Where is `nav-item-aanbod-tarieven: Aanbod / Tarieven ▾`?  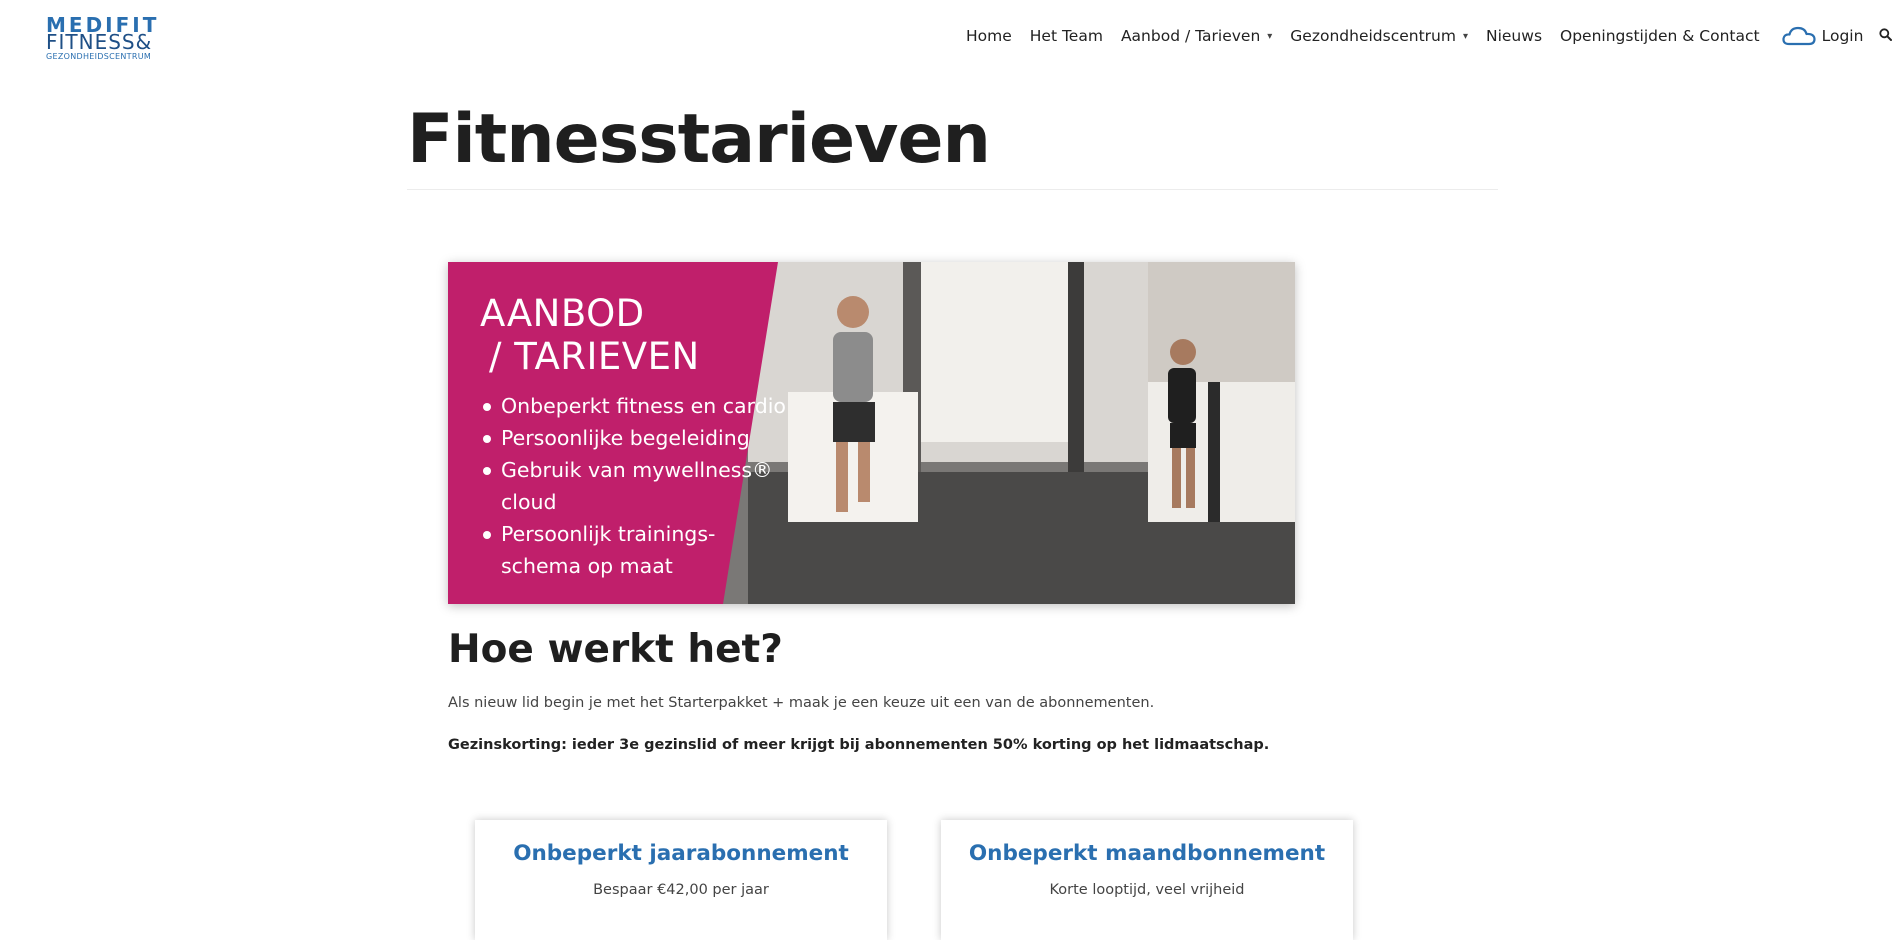 nav-item-aanbod-tarieven: Aanbod / Tarieven ▾ is located at coordinates (1196, 36).